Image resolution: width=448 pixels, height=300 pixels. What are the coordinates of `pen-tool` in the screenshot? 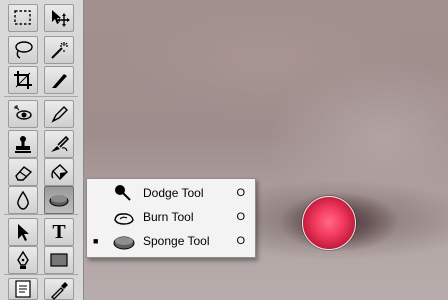 It's located at (23, 260).